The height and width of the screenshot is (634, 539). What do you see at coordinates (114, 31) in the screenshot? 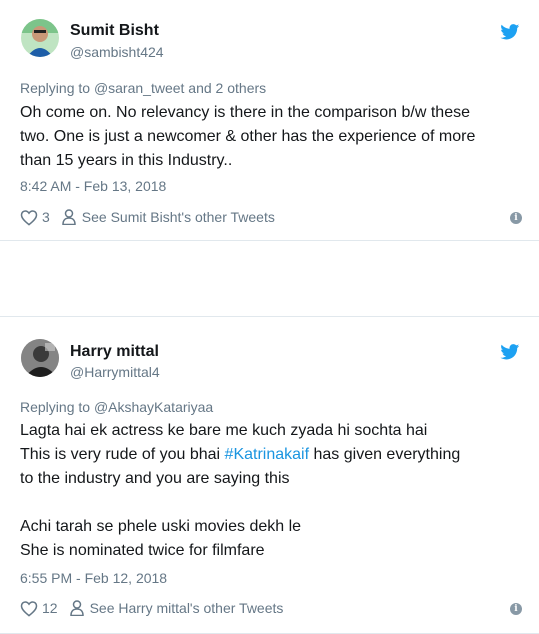
I see `author-name: Sumit Bisht` at bounding box center [114, 31].